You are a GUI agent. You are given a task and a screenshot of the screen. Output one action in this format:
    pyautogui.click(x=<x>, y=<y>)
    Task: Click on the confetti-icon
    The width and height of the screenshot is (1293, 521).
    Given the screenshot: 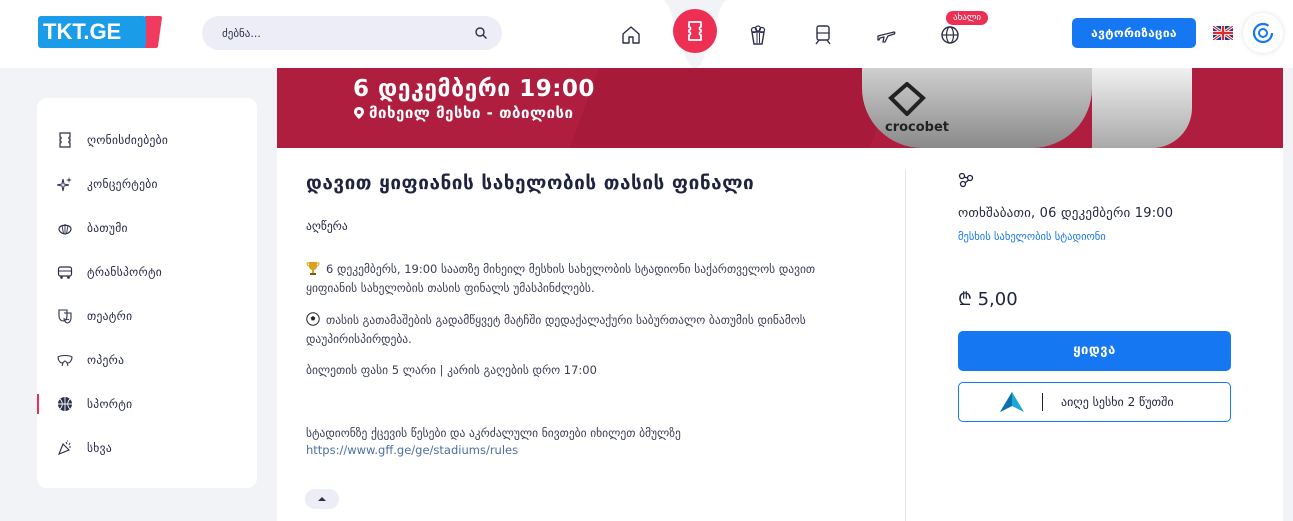 What is the action you would take?
    pyautogui.click(x=64, y=447)
    